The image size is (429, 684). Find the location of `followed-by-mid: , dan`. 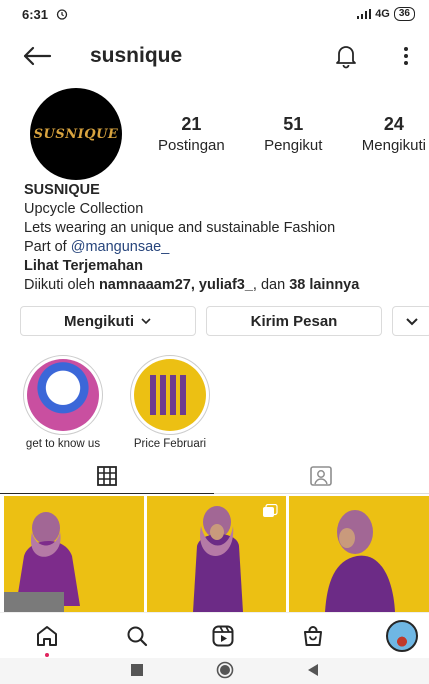

followed-by-mid: , dan is located at coordinates (271, 285).